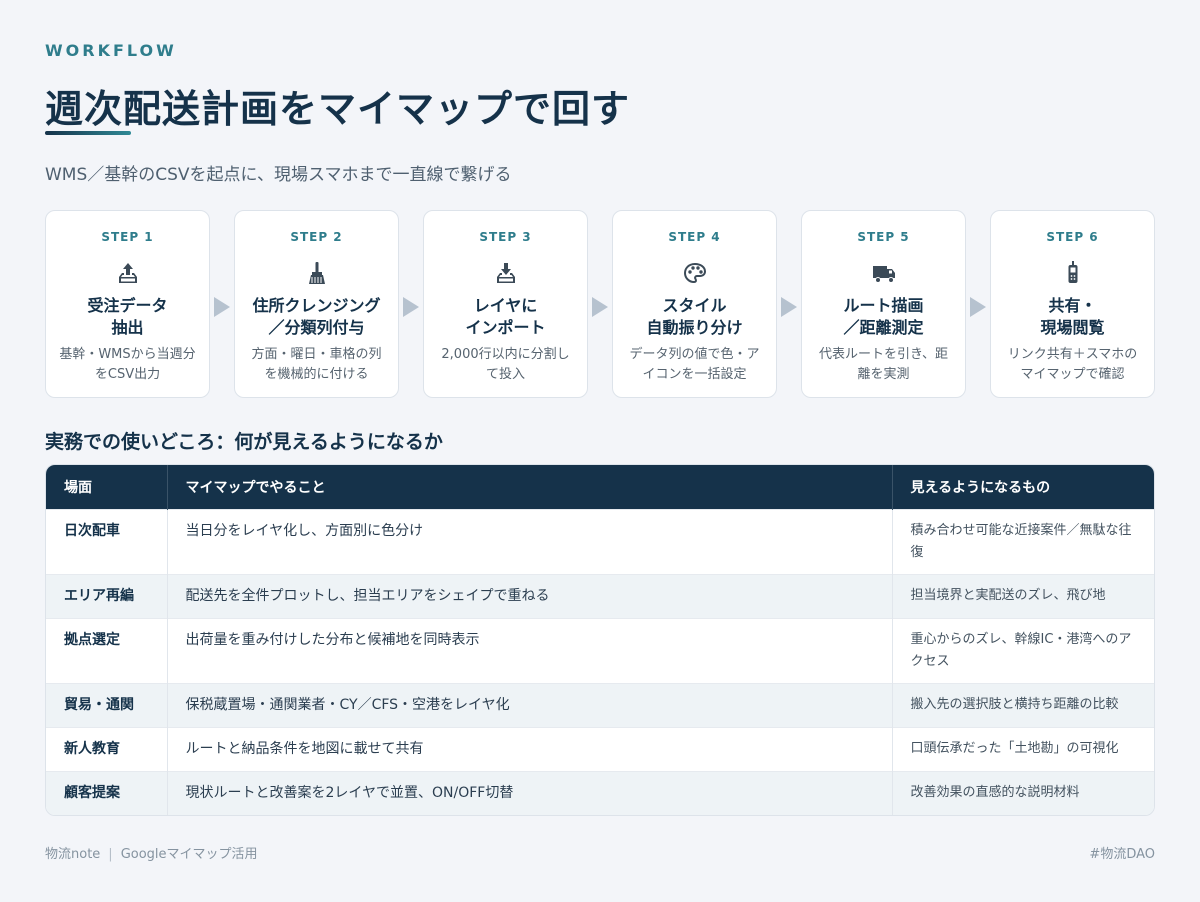 The width and height of the screenshot is (1200, 902). Describe the element at coordinates (505, 327) in the screenshot. I see `step-title-line: インポート` at that location.